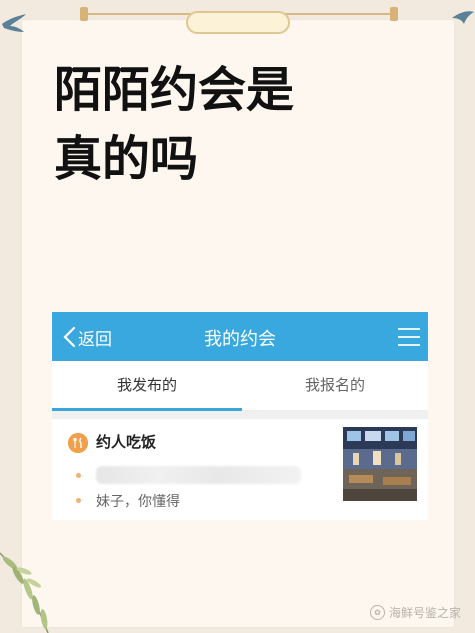  What do you see at coordinates (24, 592) in the screenshot?
I see `willow-branch-icon` at bounding box center [24, 592].